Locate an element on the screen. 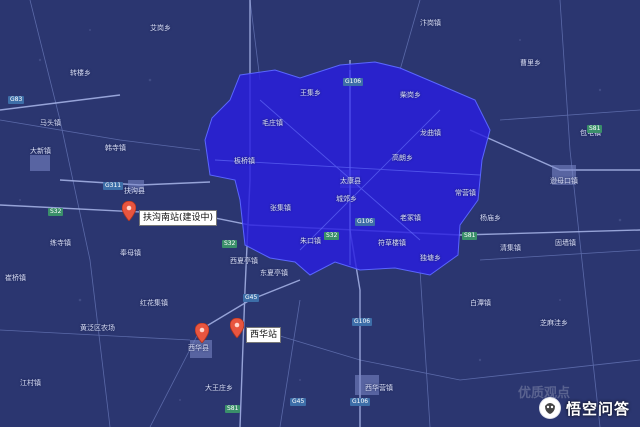 This screenshot has width=640, height=427. road-shield: G83 is located at coordinates (16, 100).